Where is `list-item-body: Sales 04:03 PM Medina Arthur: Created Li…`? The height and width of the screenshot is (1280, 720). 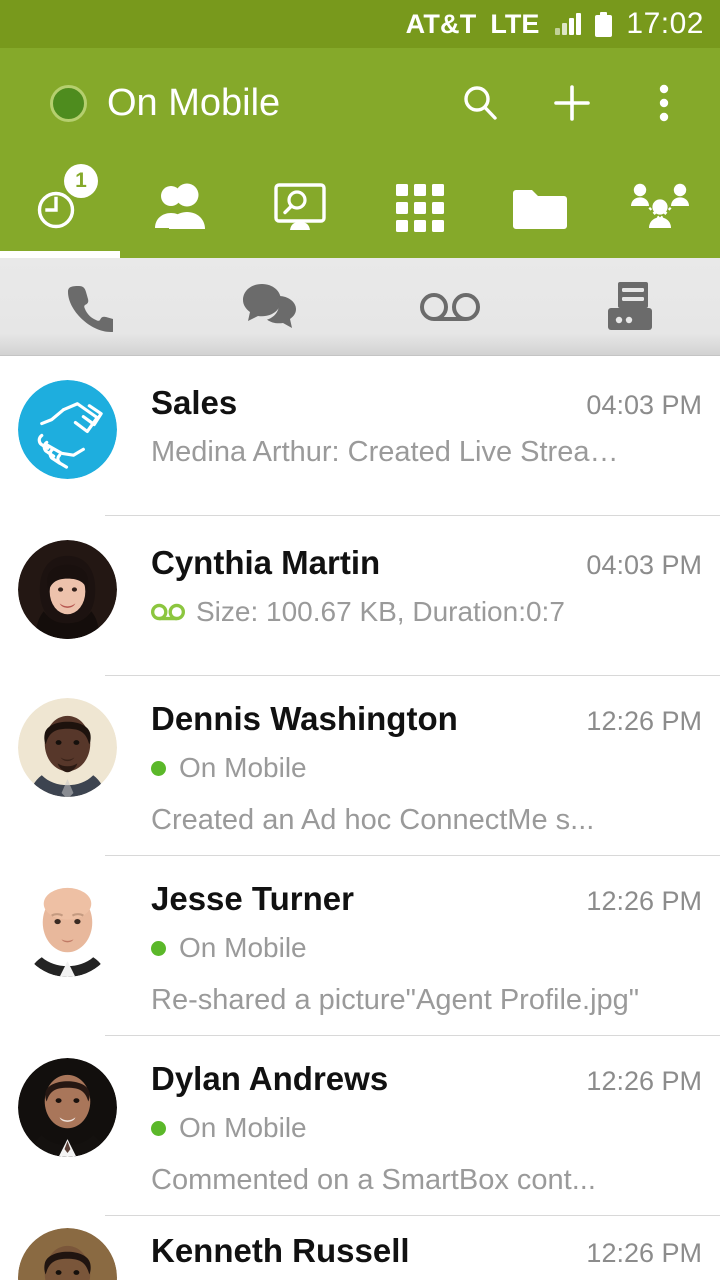
list-item-body: Sales 04:03 PM Medina Arthur: Created Li… is located at coordinates (426, 436).